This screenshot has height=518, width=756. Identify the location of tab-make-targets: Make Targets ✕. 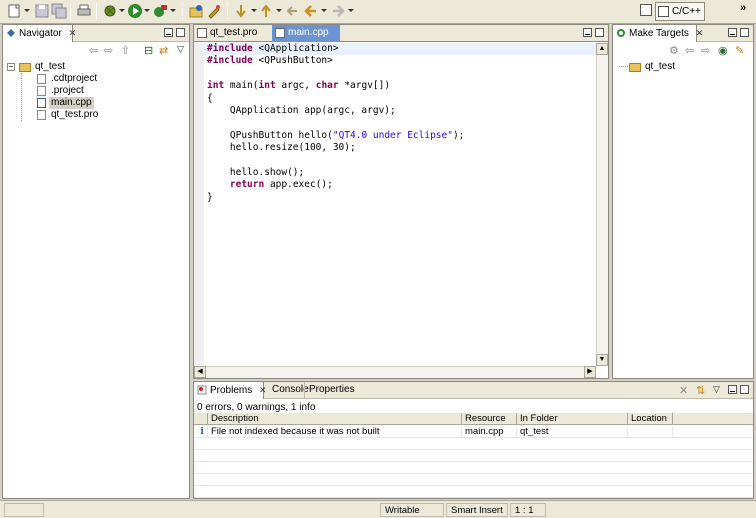
(658, 33).